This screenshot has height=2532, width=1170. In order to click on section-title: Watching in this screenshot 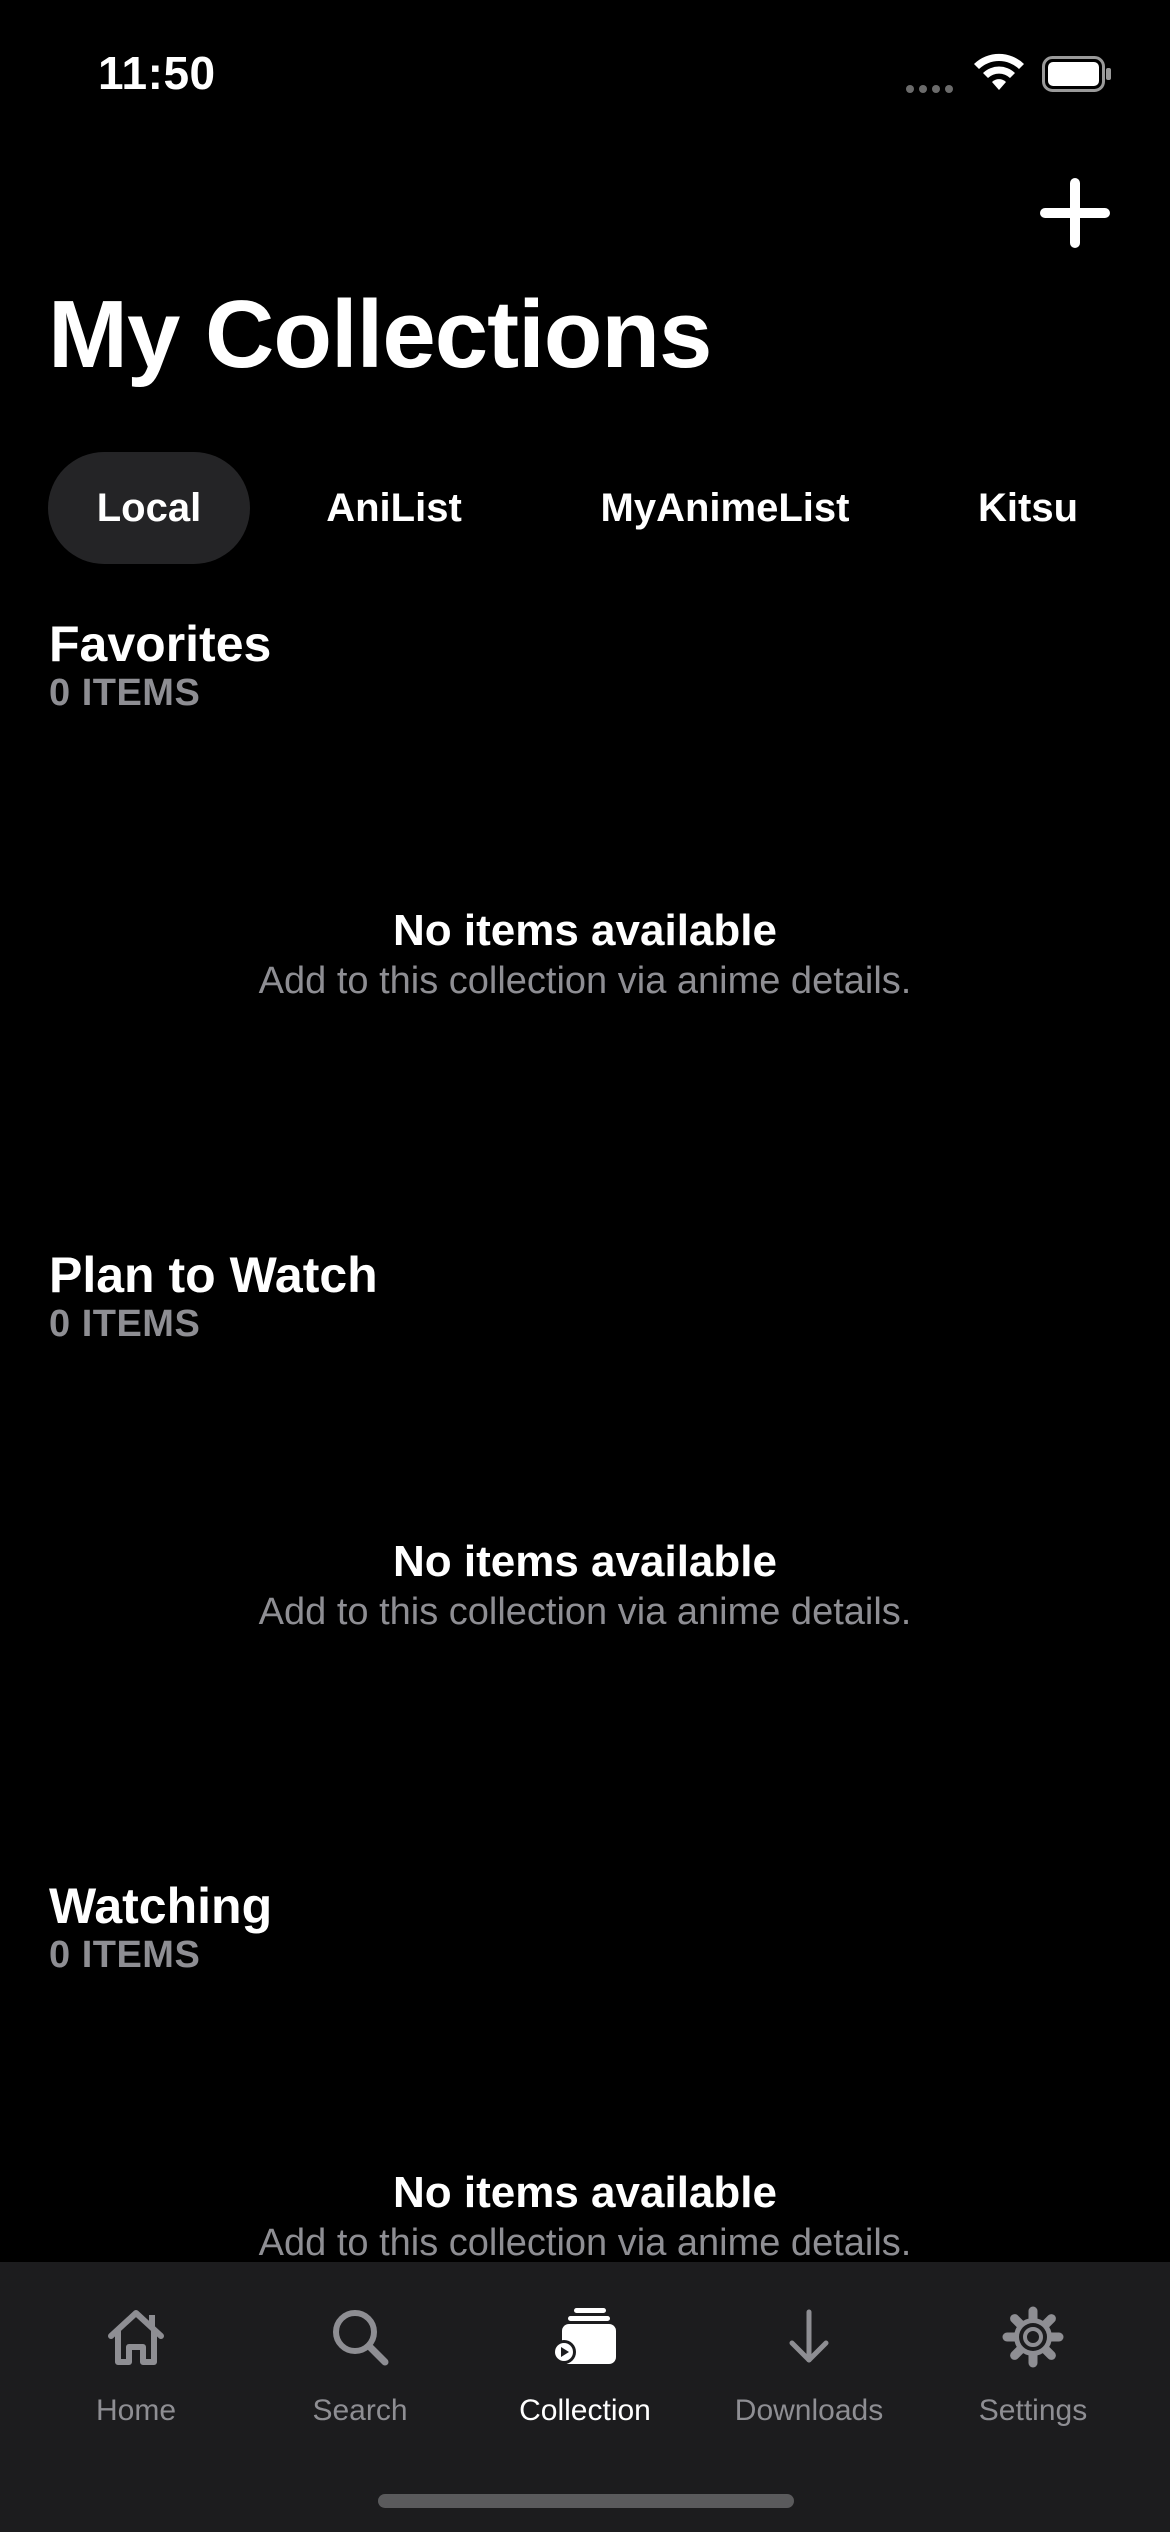, I will do `click(160, 1906)`.